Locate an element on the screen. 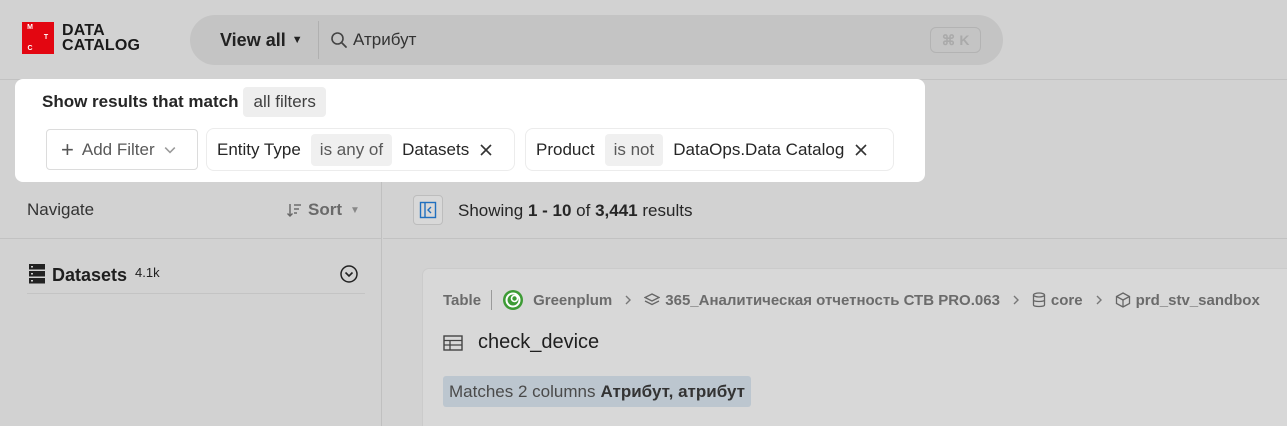  search-bar: View all ▼ Атрибут ⌘ K is located at coordinates (596, 40).